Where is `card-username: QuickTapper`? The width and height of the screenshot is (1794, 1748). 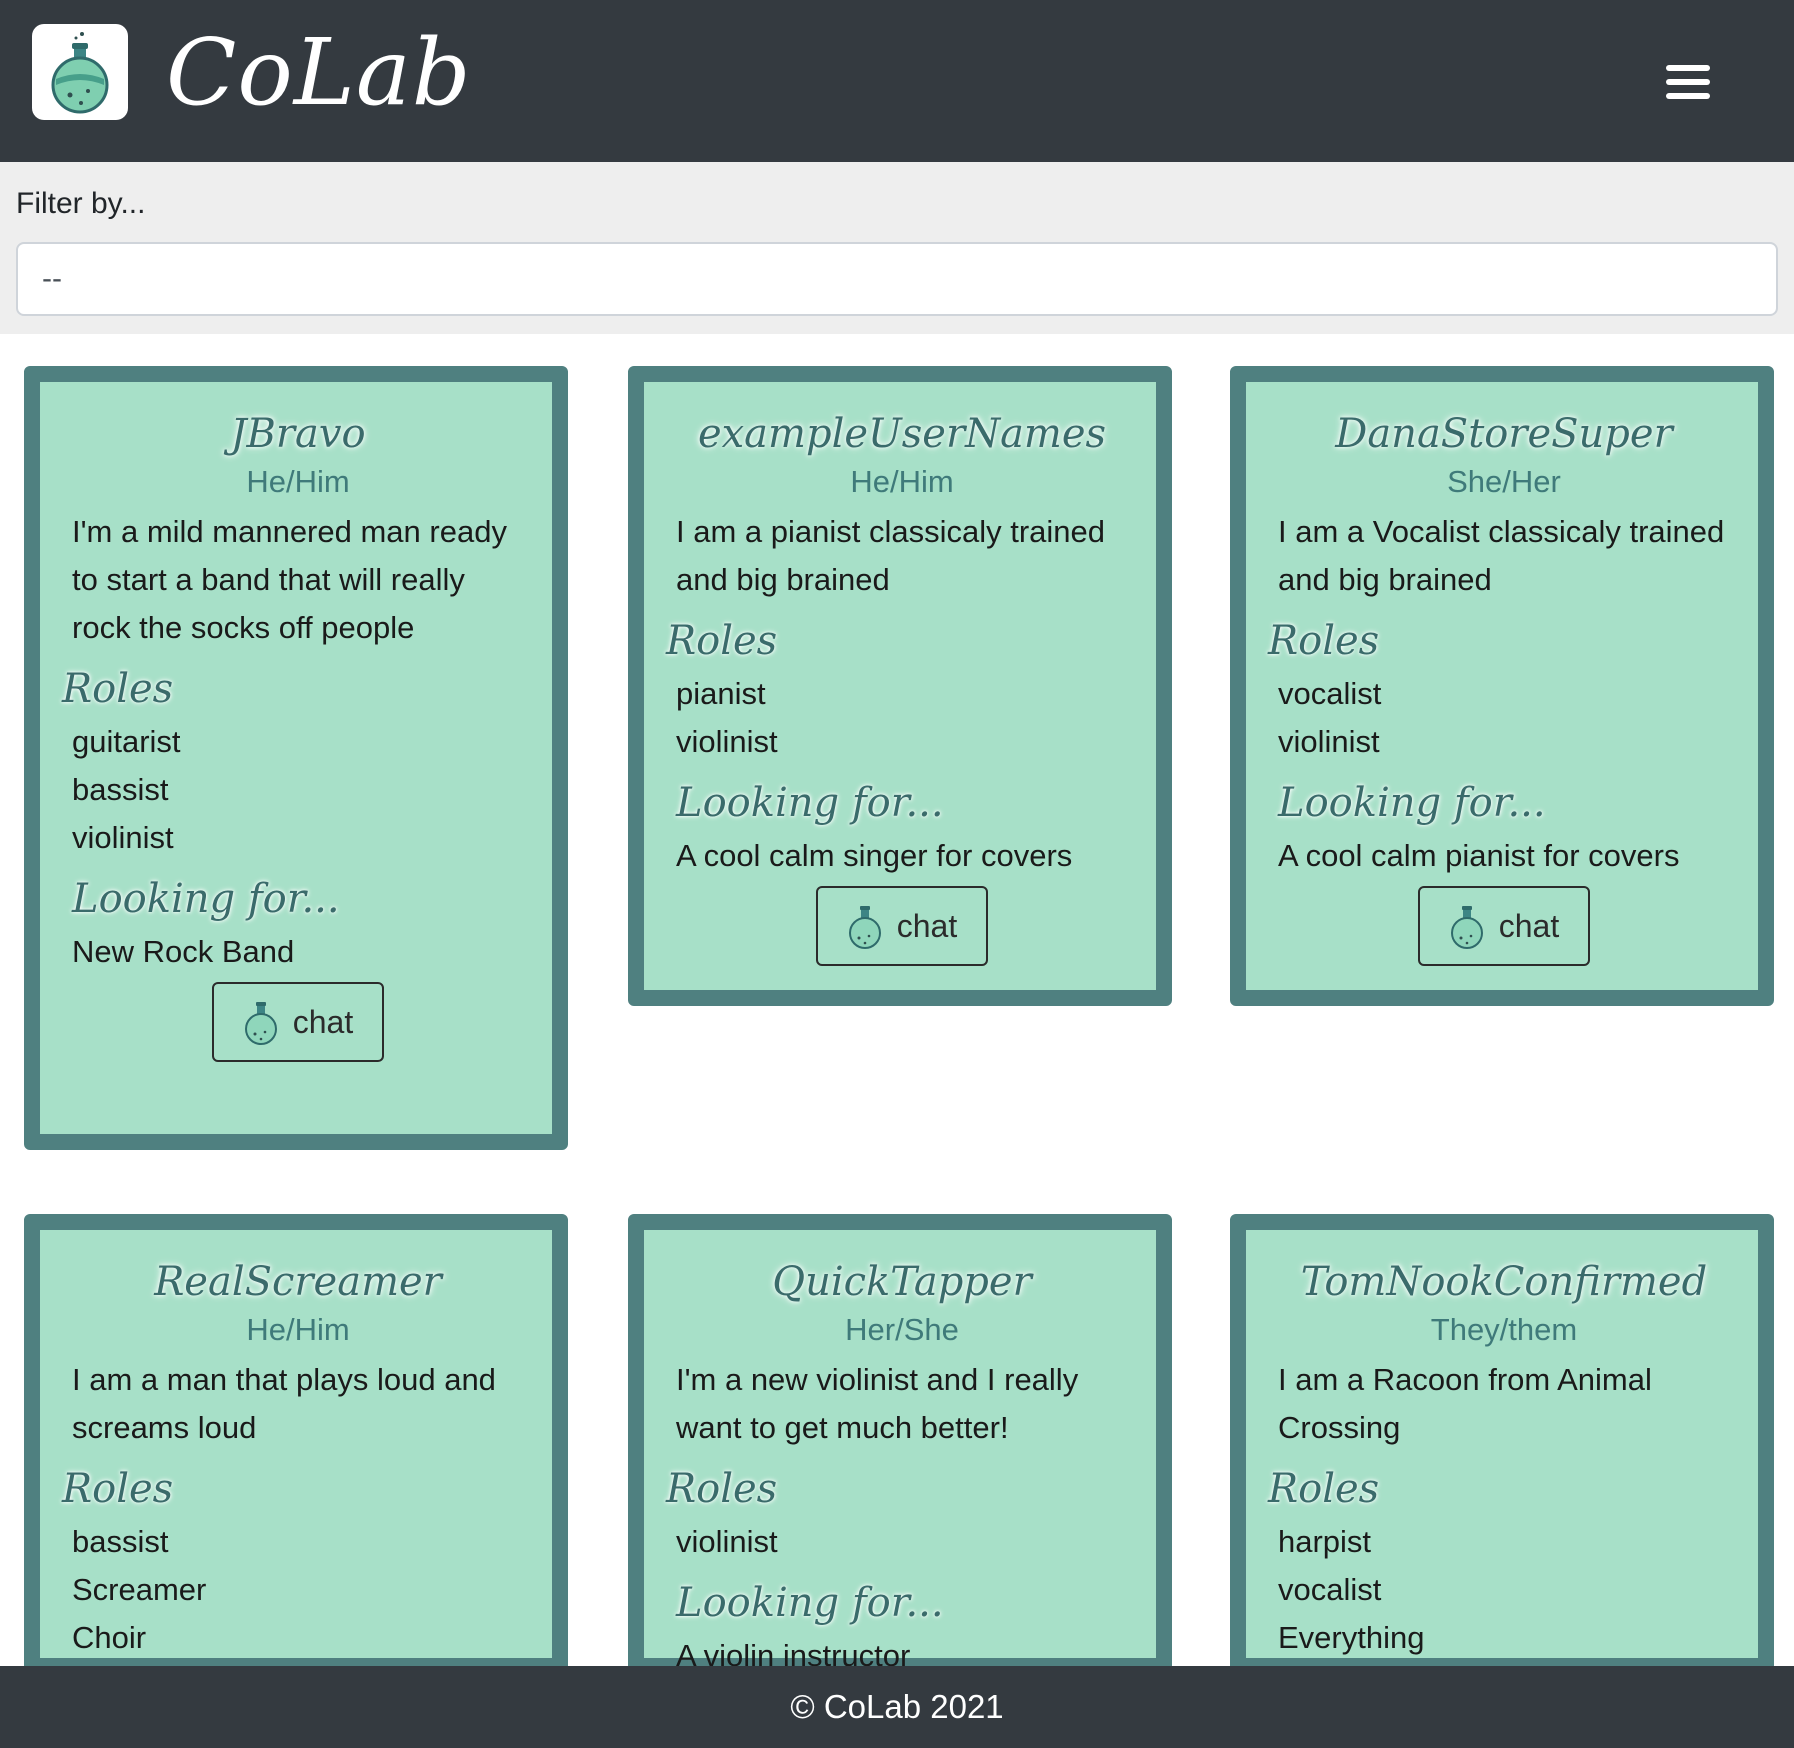
card-username: QuickTapper is located at coordinates (902, 1282).